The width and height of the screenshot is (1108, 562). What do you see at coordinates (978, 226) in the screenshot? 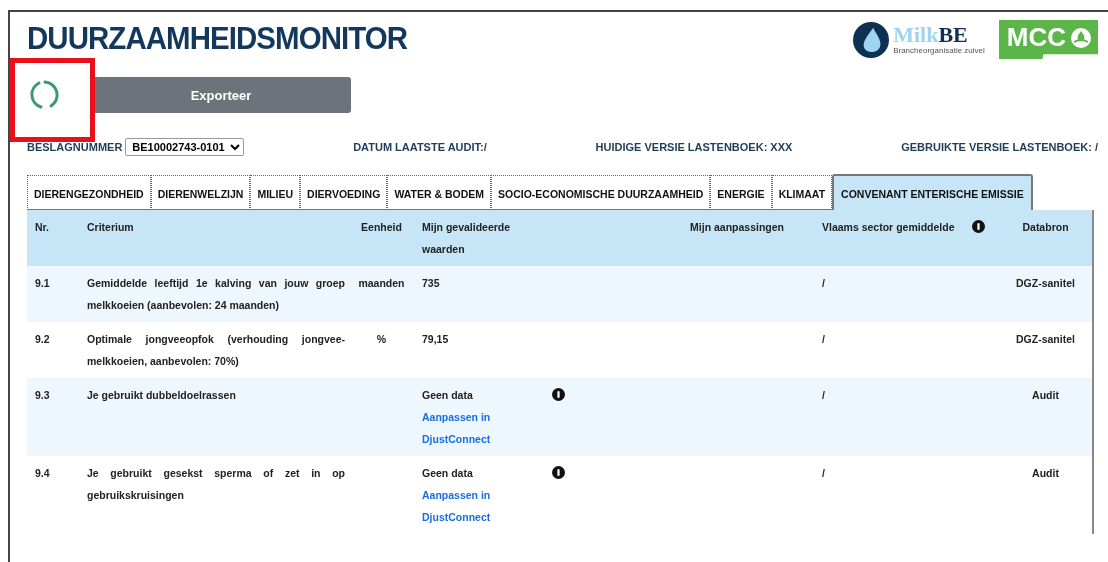
I see `info-icon` at bounding box center [978, 226].